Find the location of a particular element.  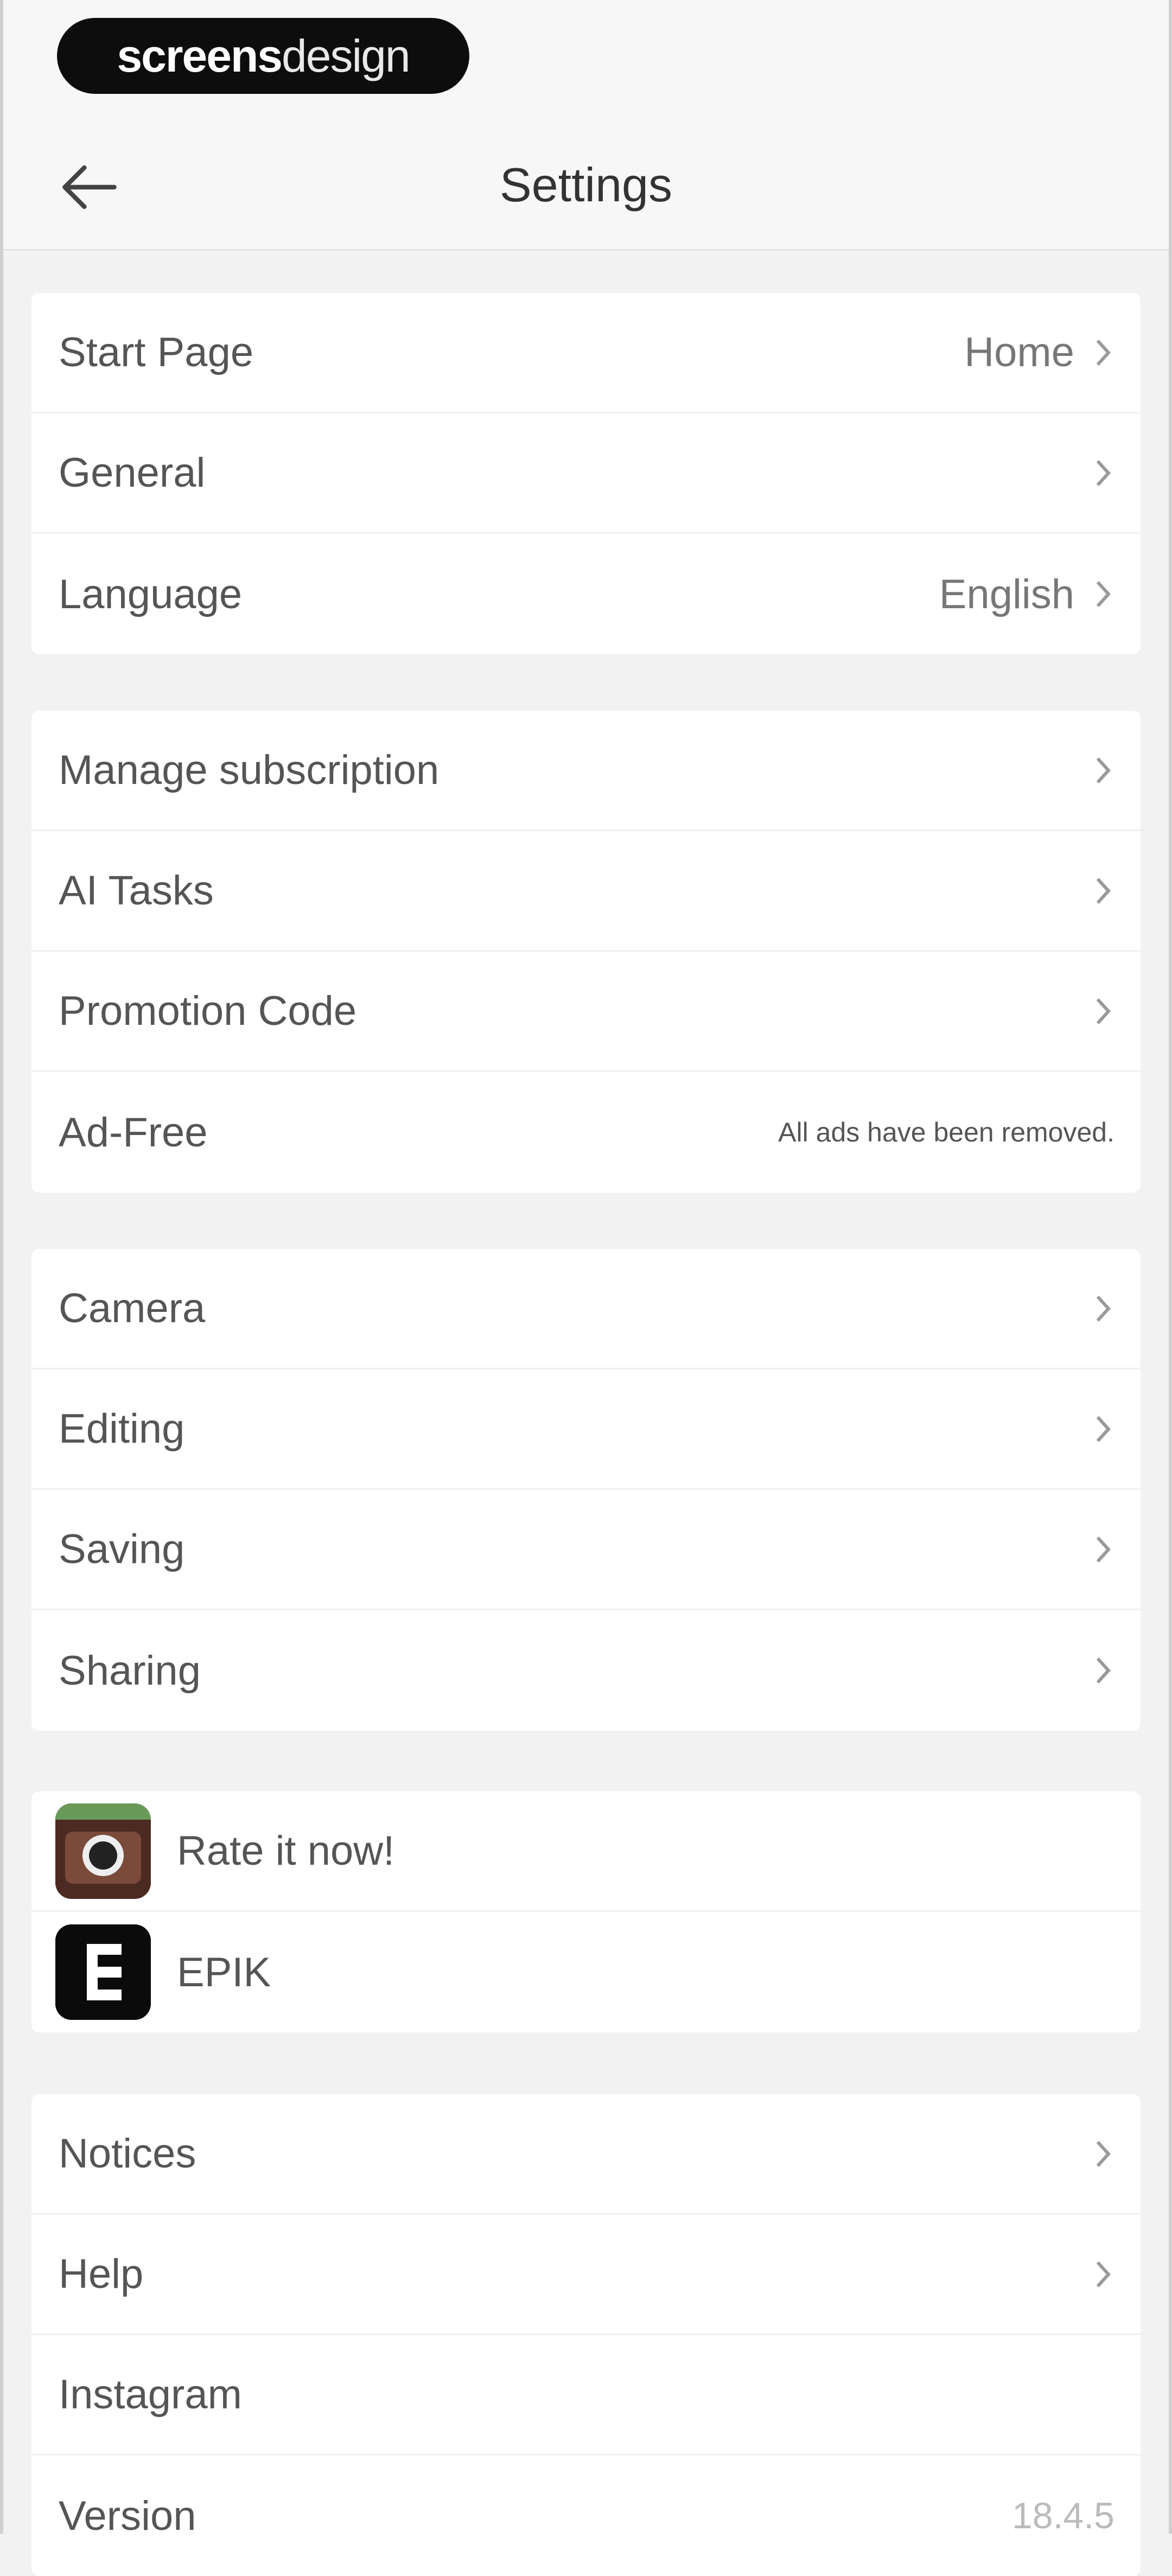

row-label: AI Tasks is located at coordinates (137, 891).